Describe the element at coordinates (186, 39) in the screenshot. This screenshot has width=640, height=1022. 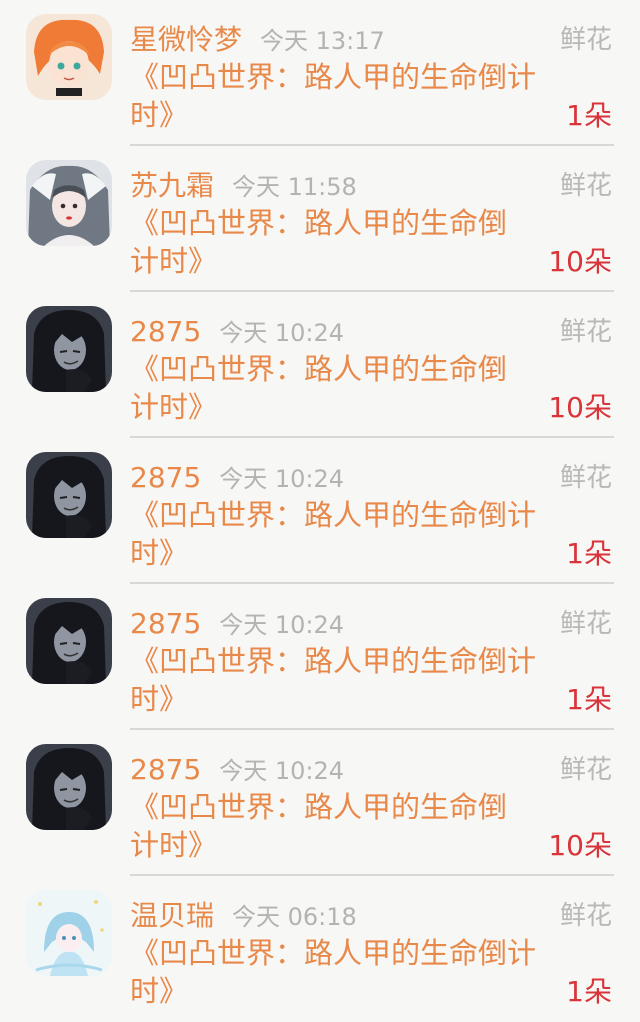
I see `sender-name-text: 星微怜梦` at that location.